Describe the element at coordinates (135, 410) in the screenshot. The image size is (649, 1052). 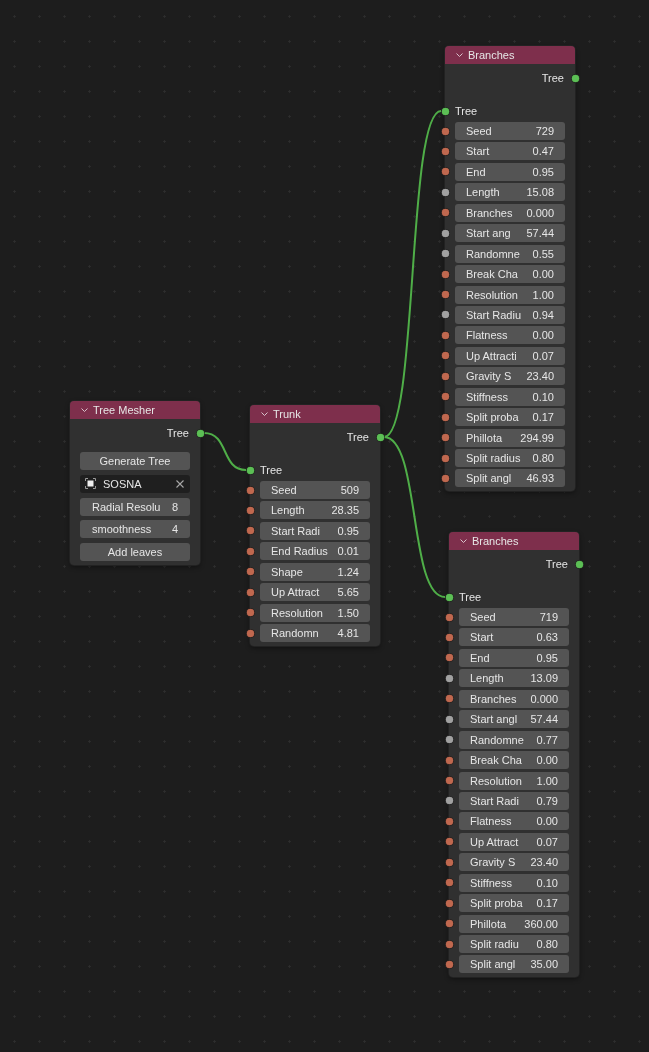
I see `node-header: Tree Mesher` at that location.